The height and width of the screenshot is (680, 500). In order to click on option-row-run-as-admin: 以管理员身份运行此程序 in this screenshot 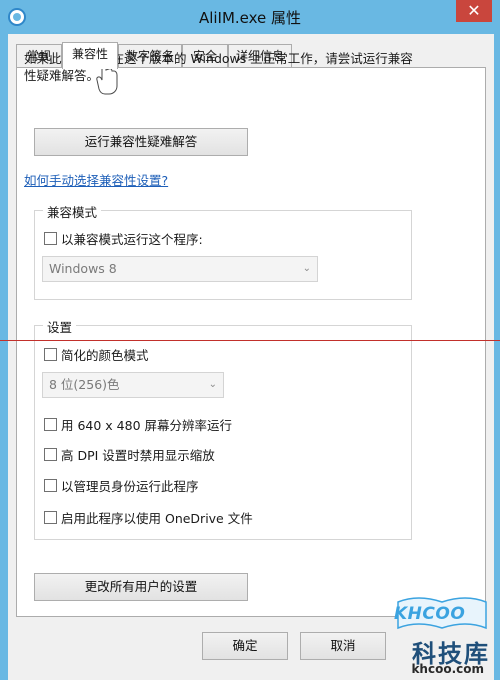, I will do `click(121, 485)`.